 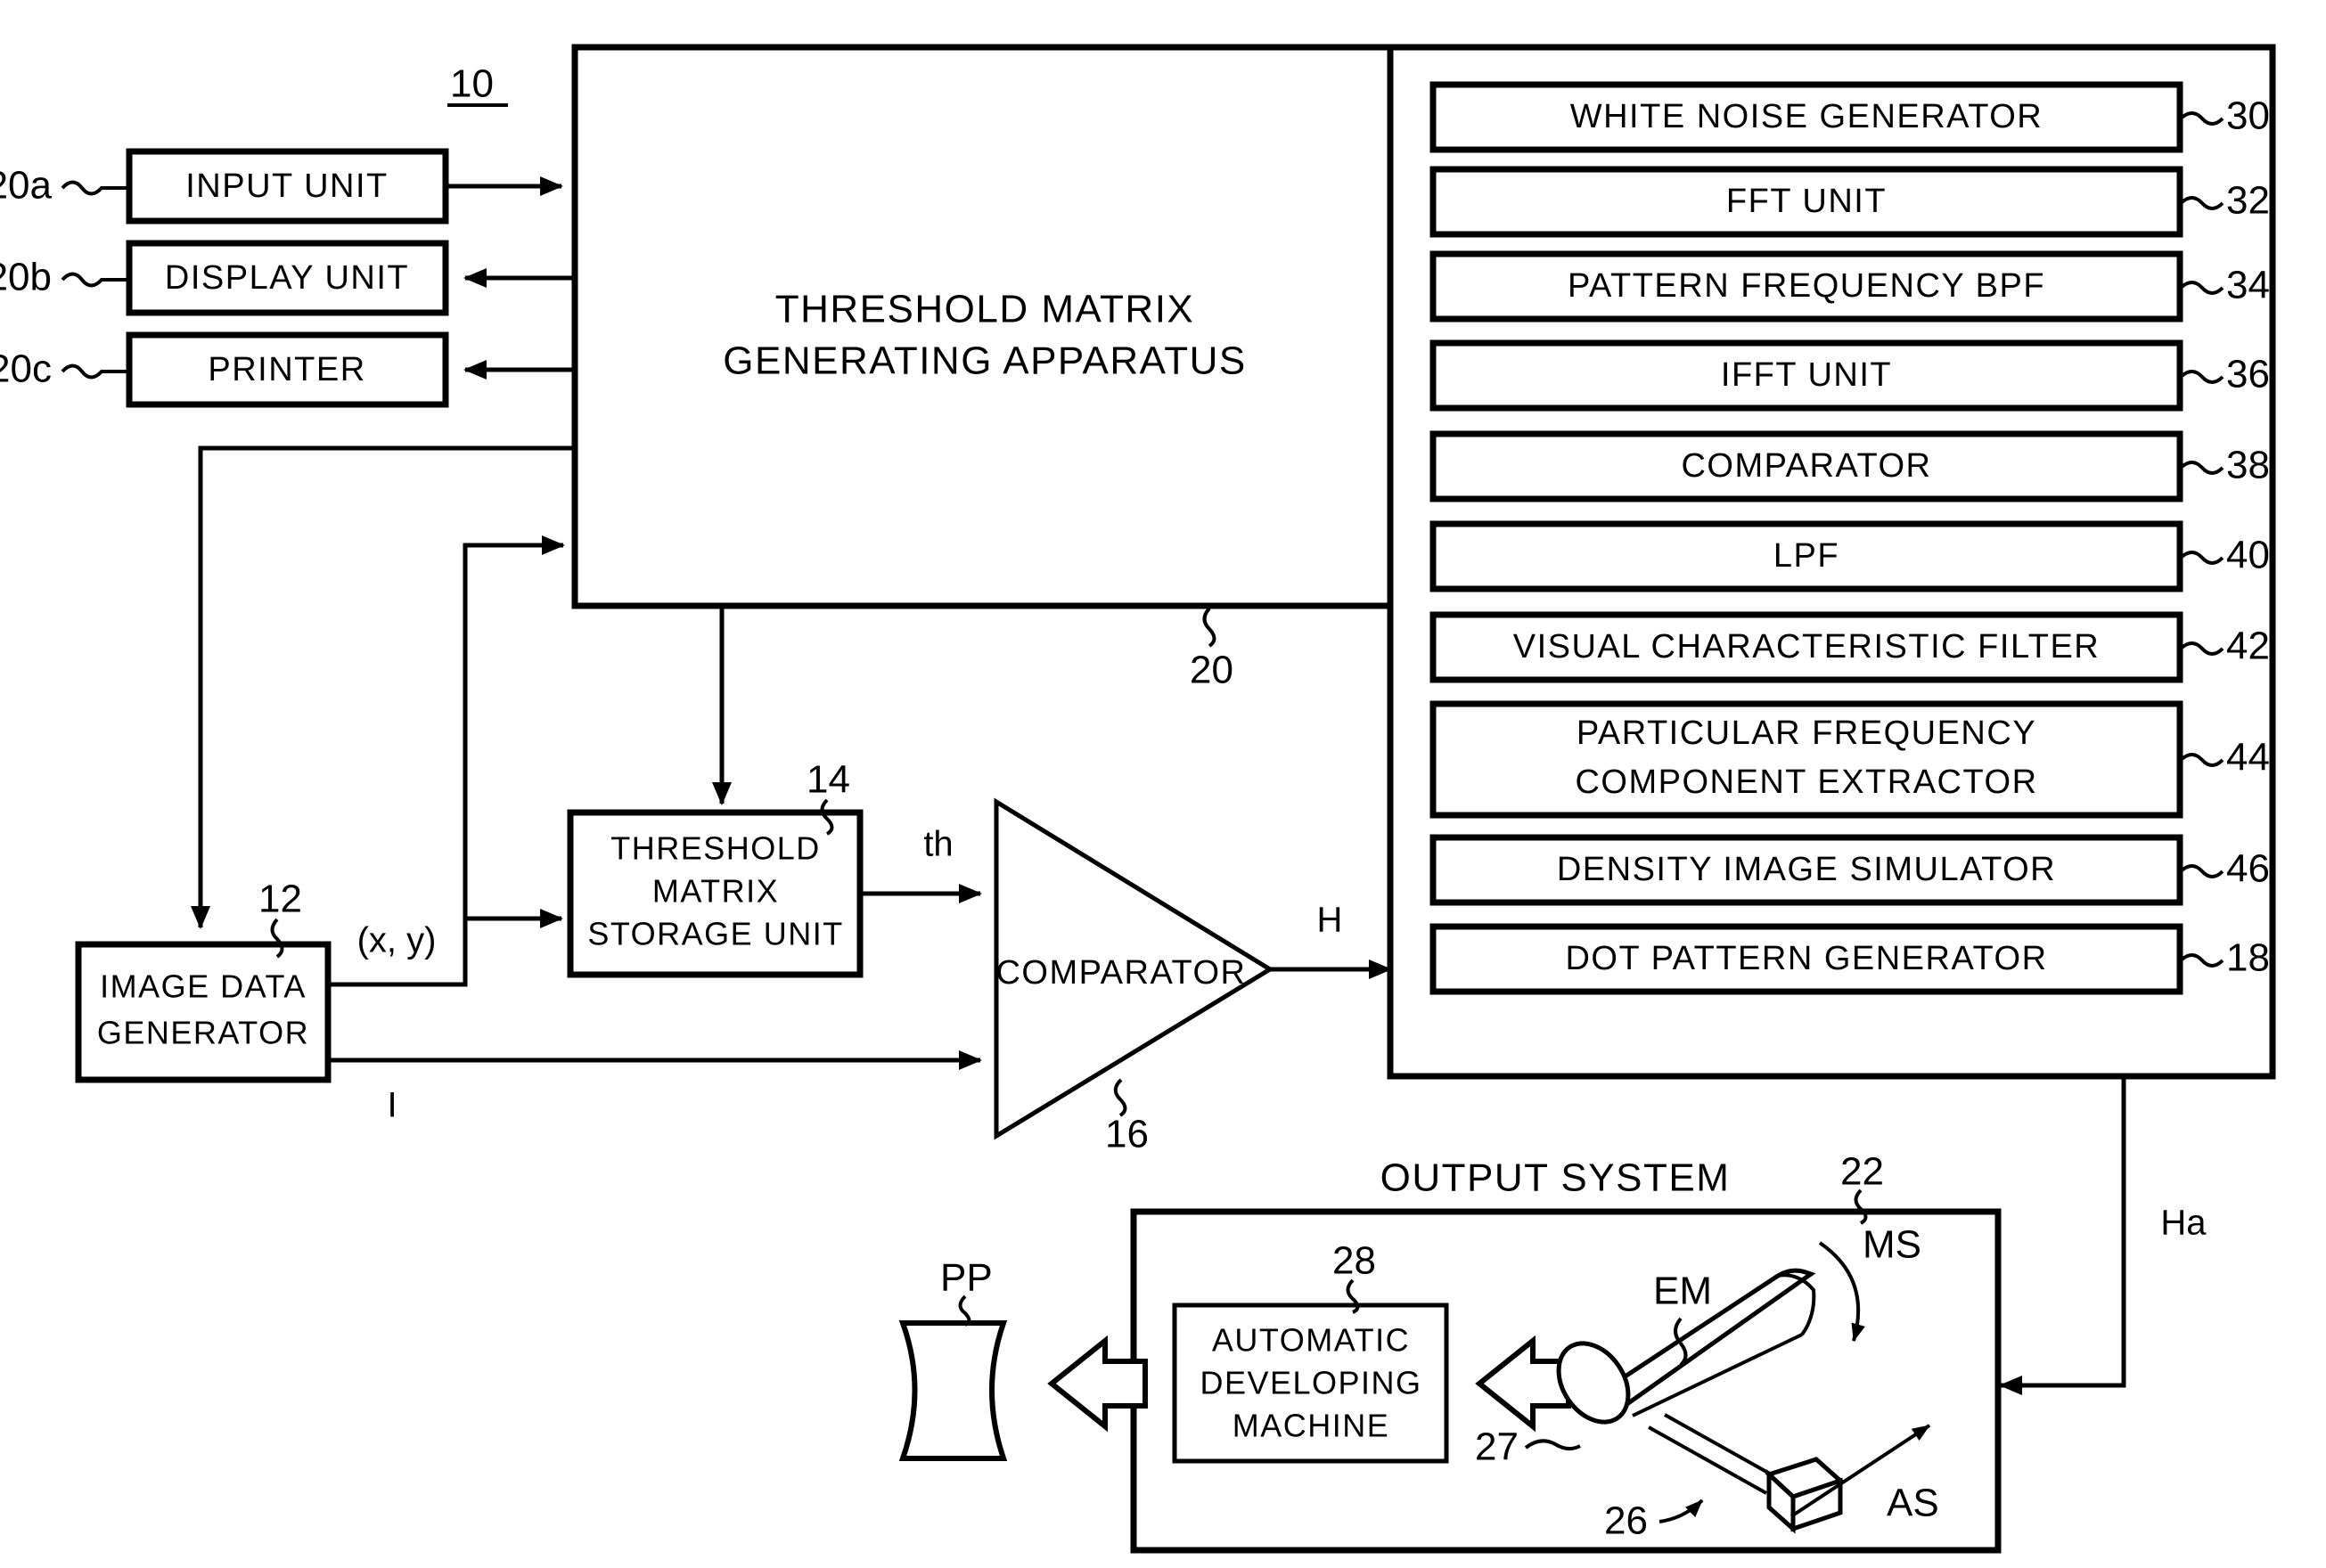 What do you see at coordinates (1127, 1134) in the screenshot?
I see `ref-label-16: 16` at bounding box center [1127, 1134].